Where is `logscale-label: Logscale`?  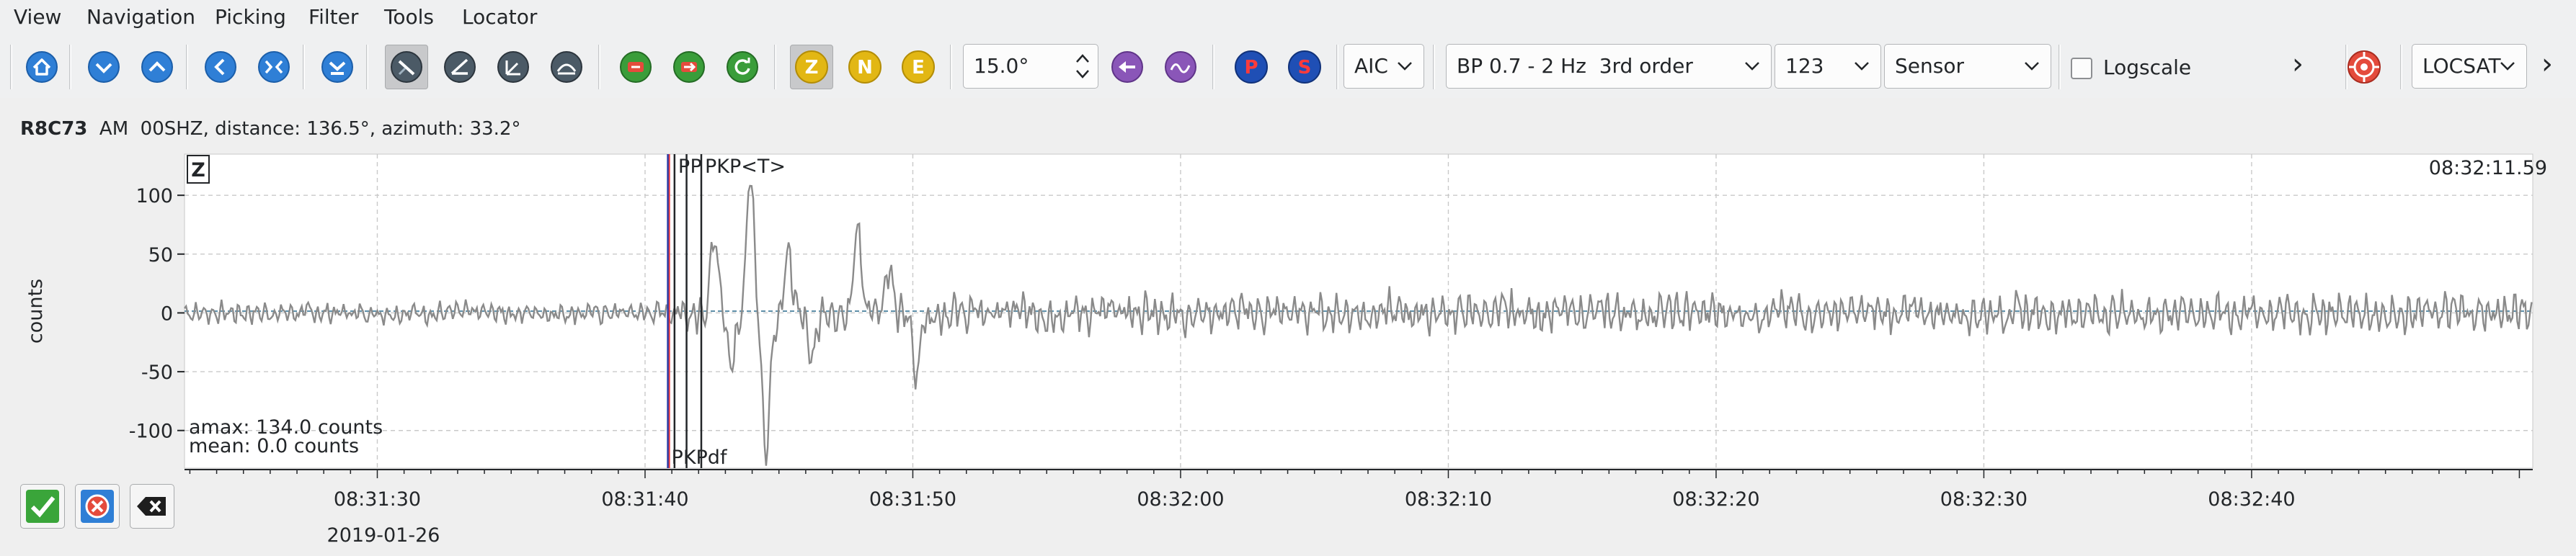 logscale-label: Logscale is located at coordinates (2147, 67).